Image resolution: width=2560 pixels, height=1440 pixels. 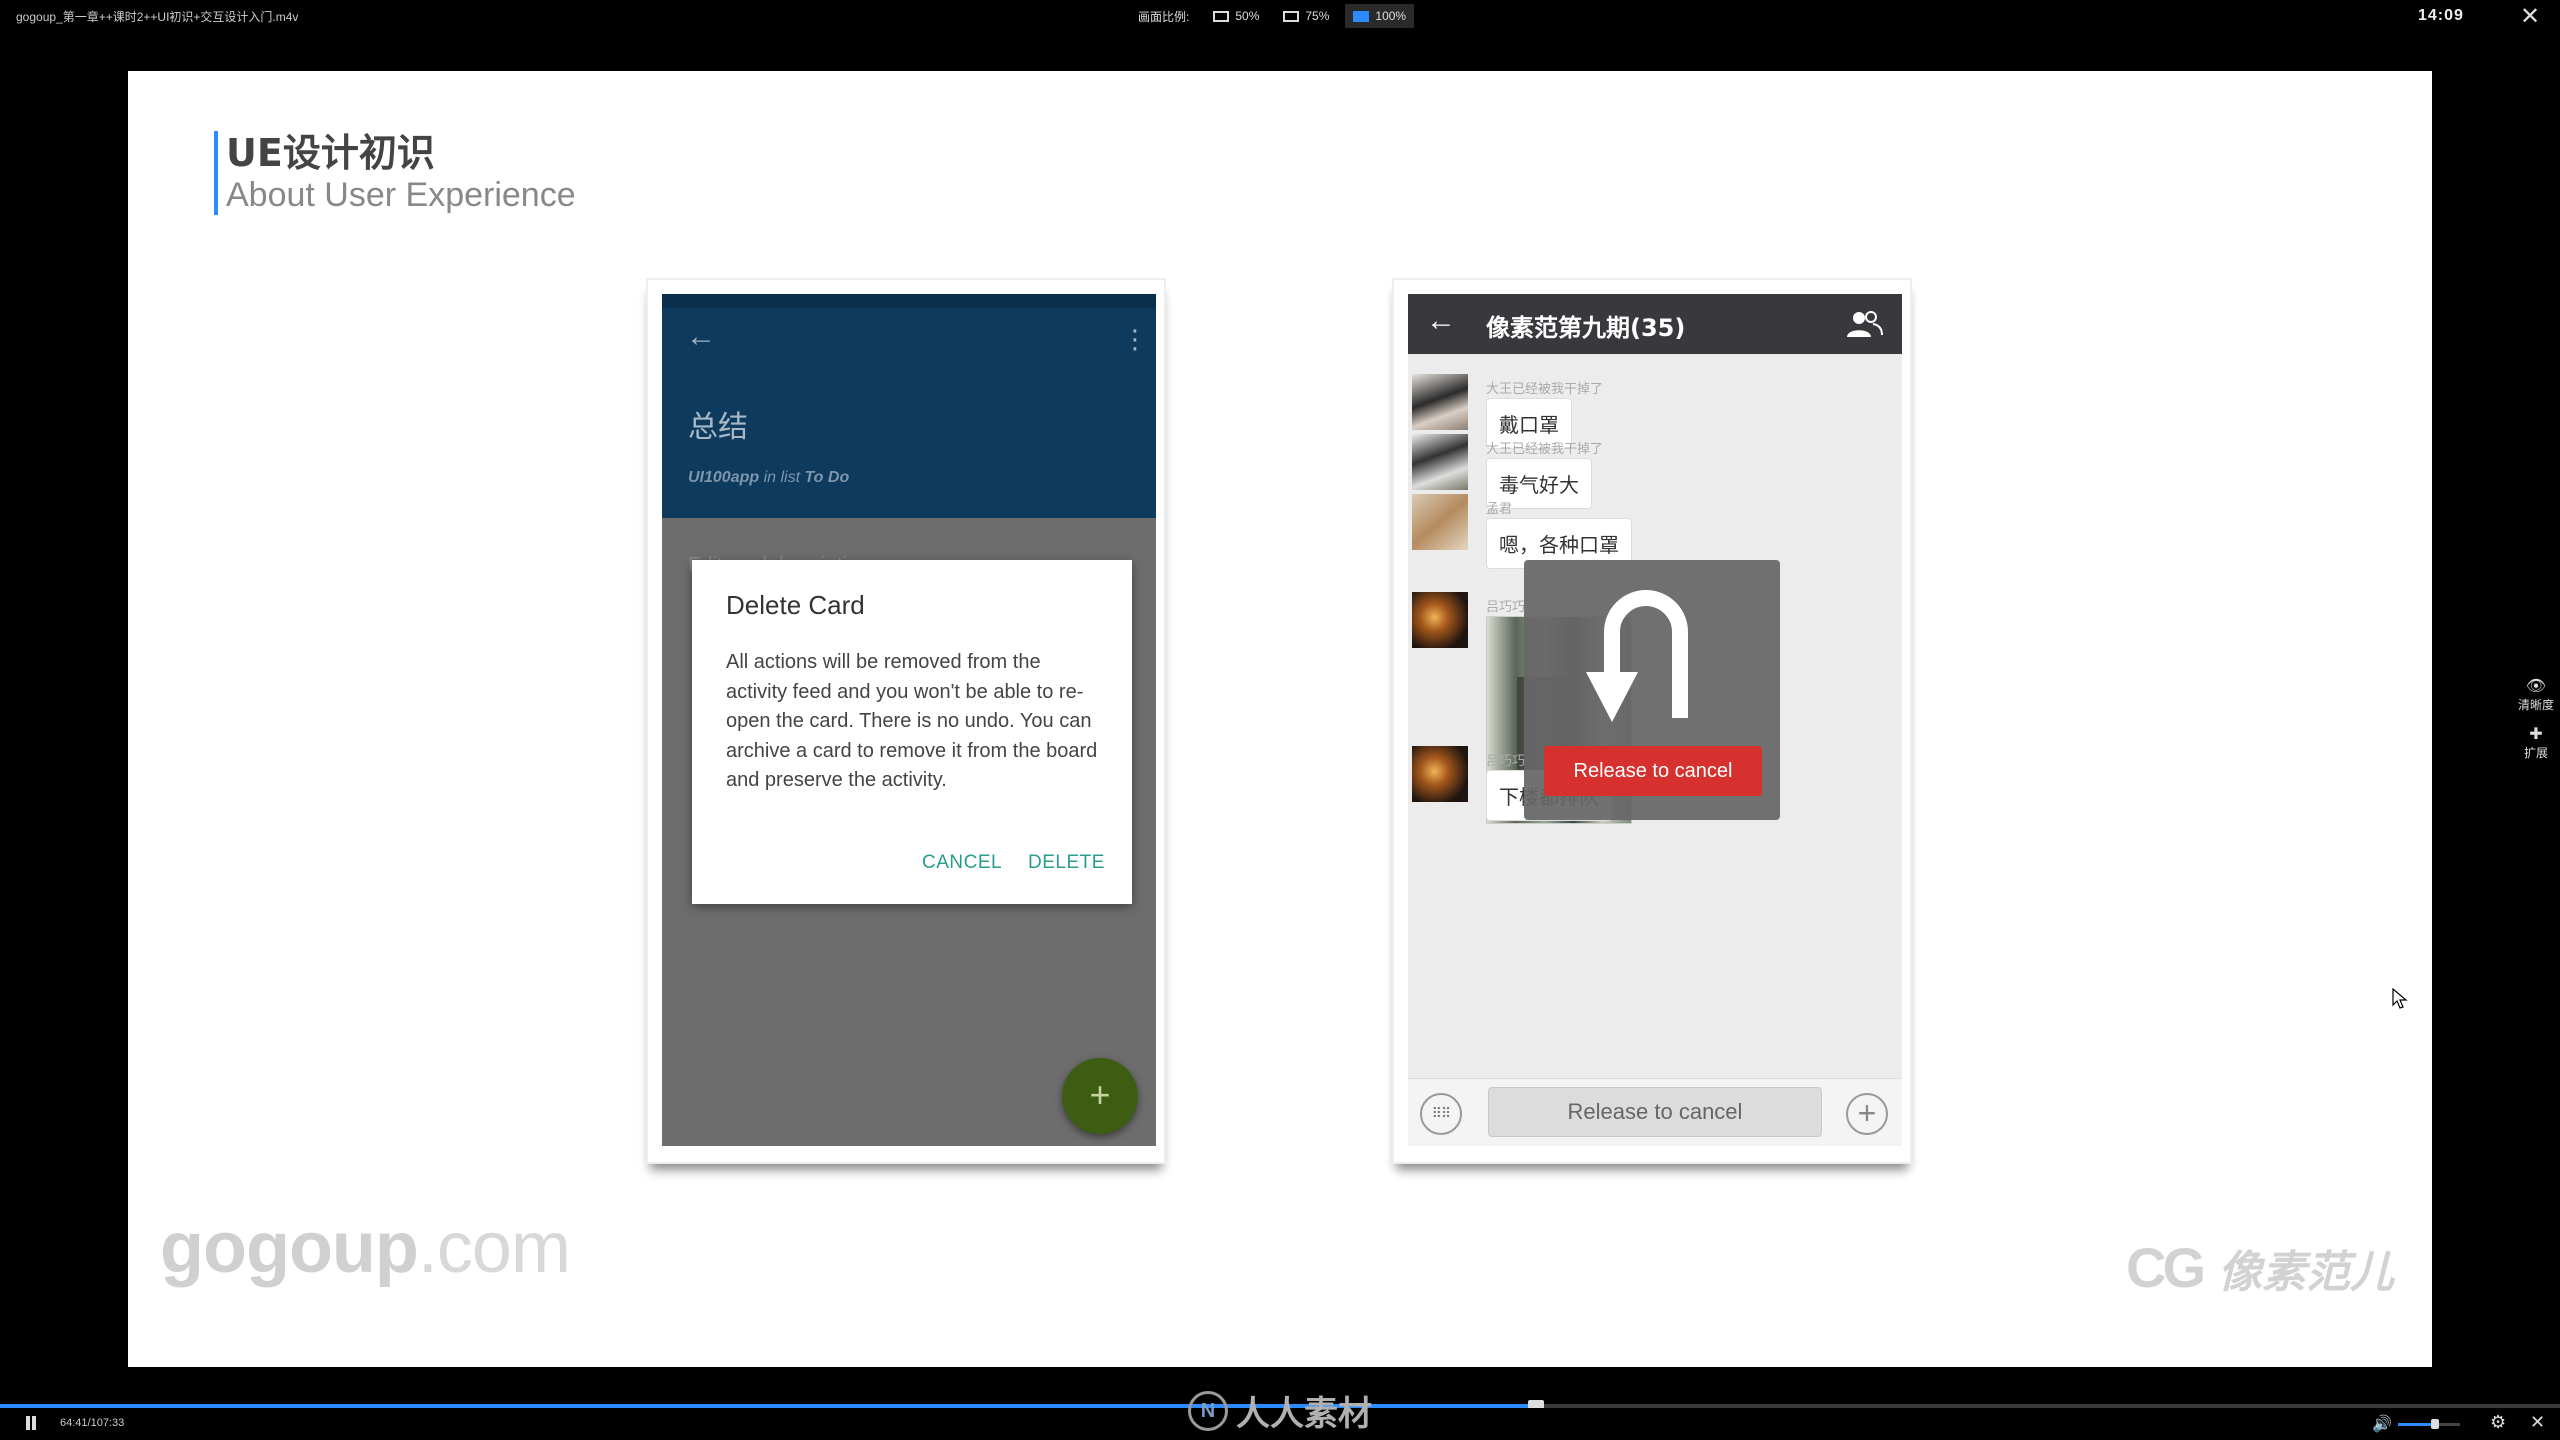 What do you see at coordinates (724, 477) in the screenshot?
I see `card-subtitle-app: UI100app` at bounding box center [724, 477].